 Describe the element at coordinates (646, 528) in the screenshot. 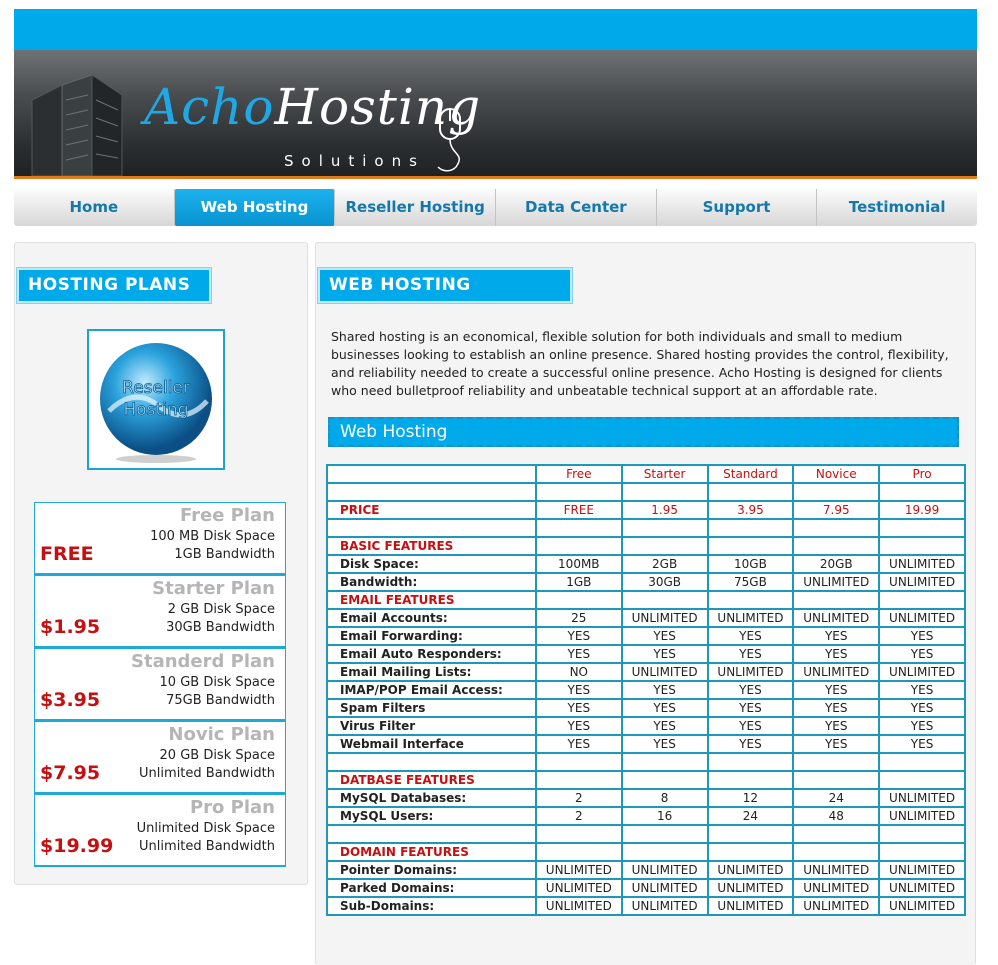

I see `spacer-row` at that location.